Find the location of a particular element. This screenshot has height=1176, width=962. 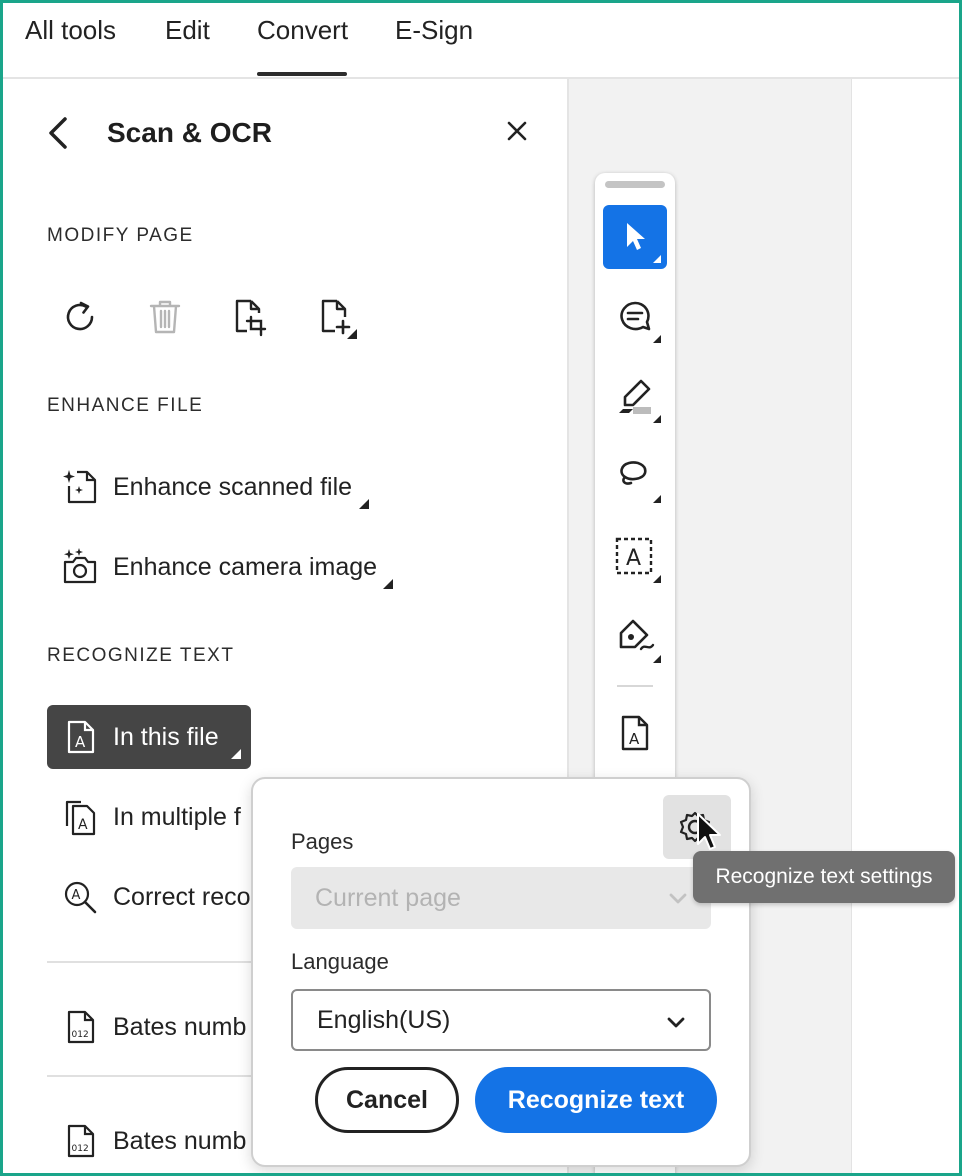

section-recognize-text: RECOGNIZE TEXT is located at coordinates (141, 655).